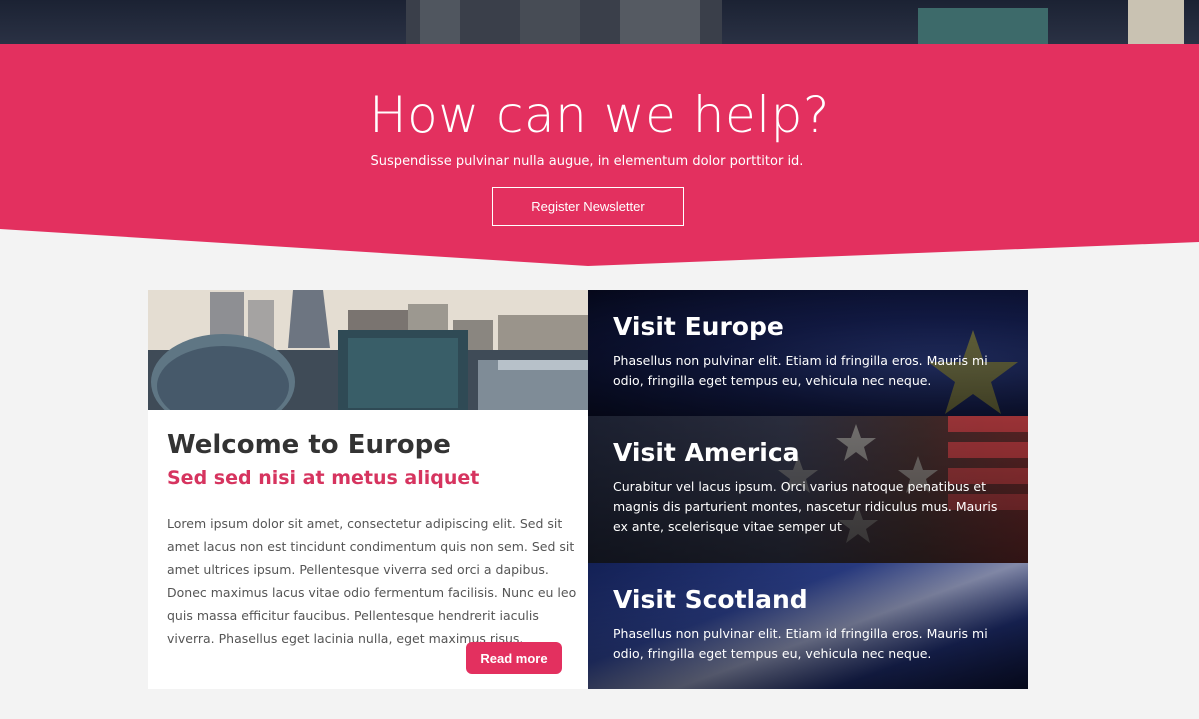 Image resolution: width=1199 pixels, height=719 pixels. I want to click on london-skyline-illustration, so click(368, 350).